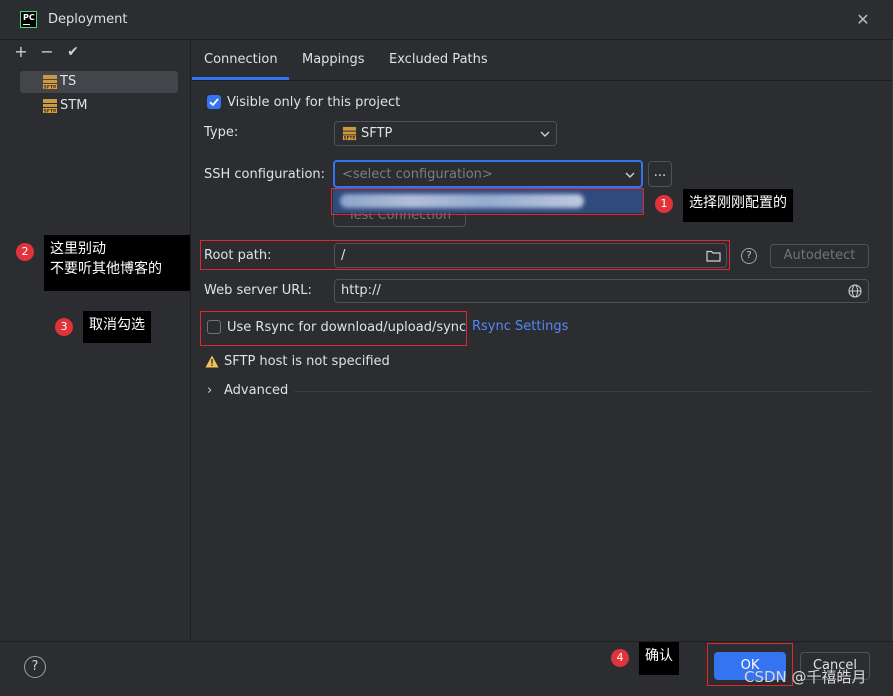 This screenshot has height=696, width=893. What do you see at coordinates (258, 290) in the screenshot?
I see `web-server-url-label: Web server URL:` at bounding box center [258, 290].